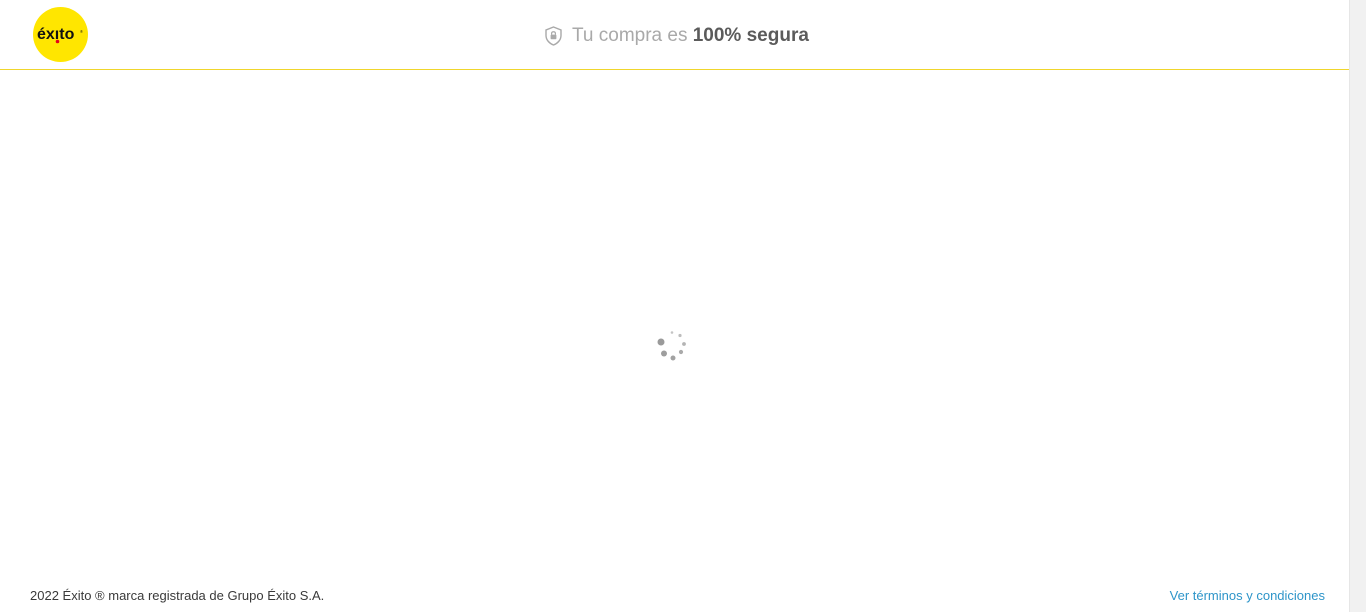 The image size is (1366, 612). I want to click on exito-logo: éxıto ®, so click(60, 34).